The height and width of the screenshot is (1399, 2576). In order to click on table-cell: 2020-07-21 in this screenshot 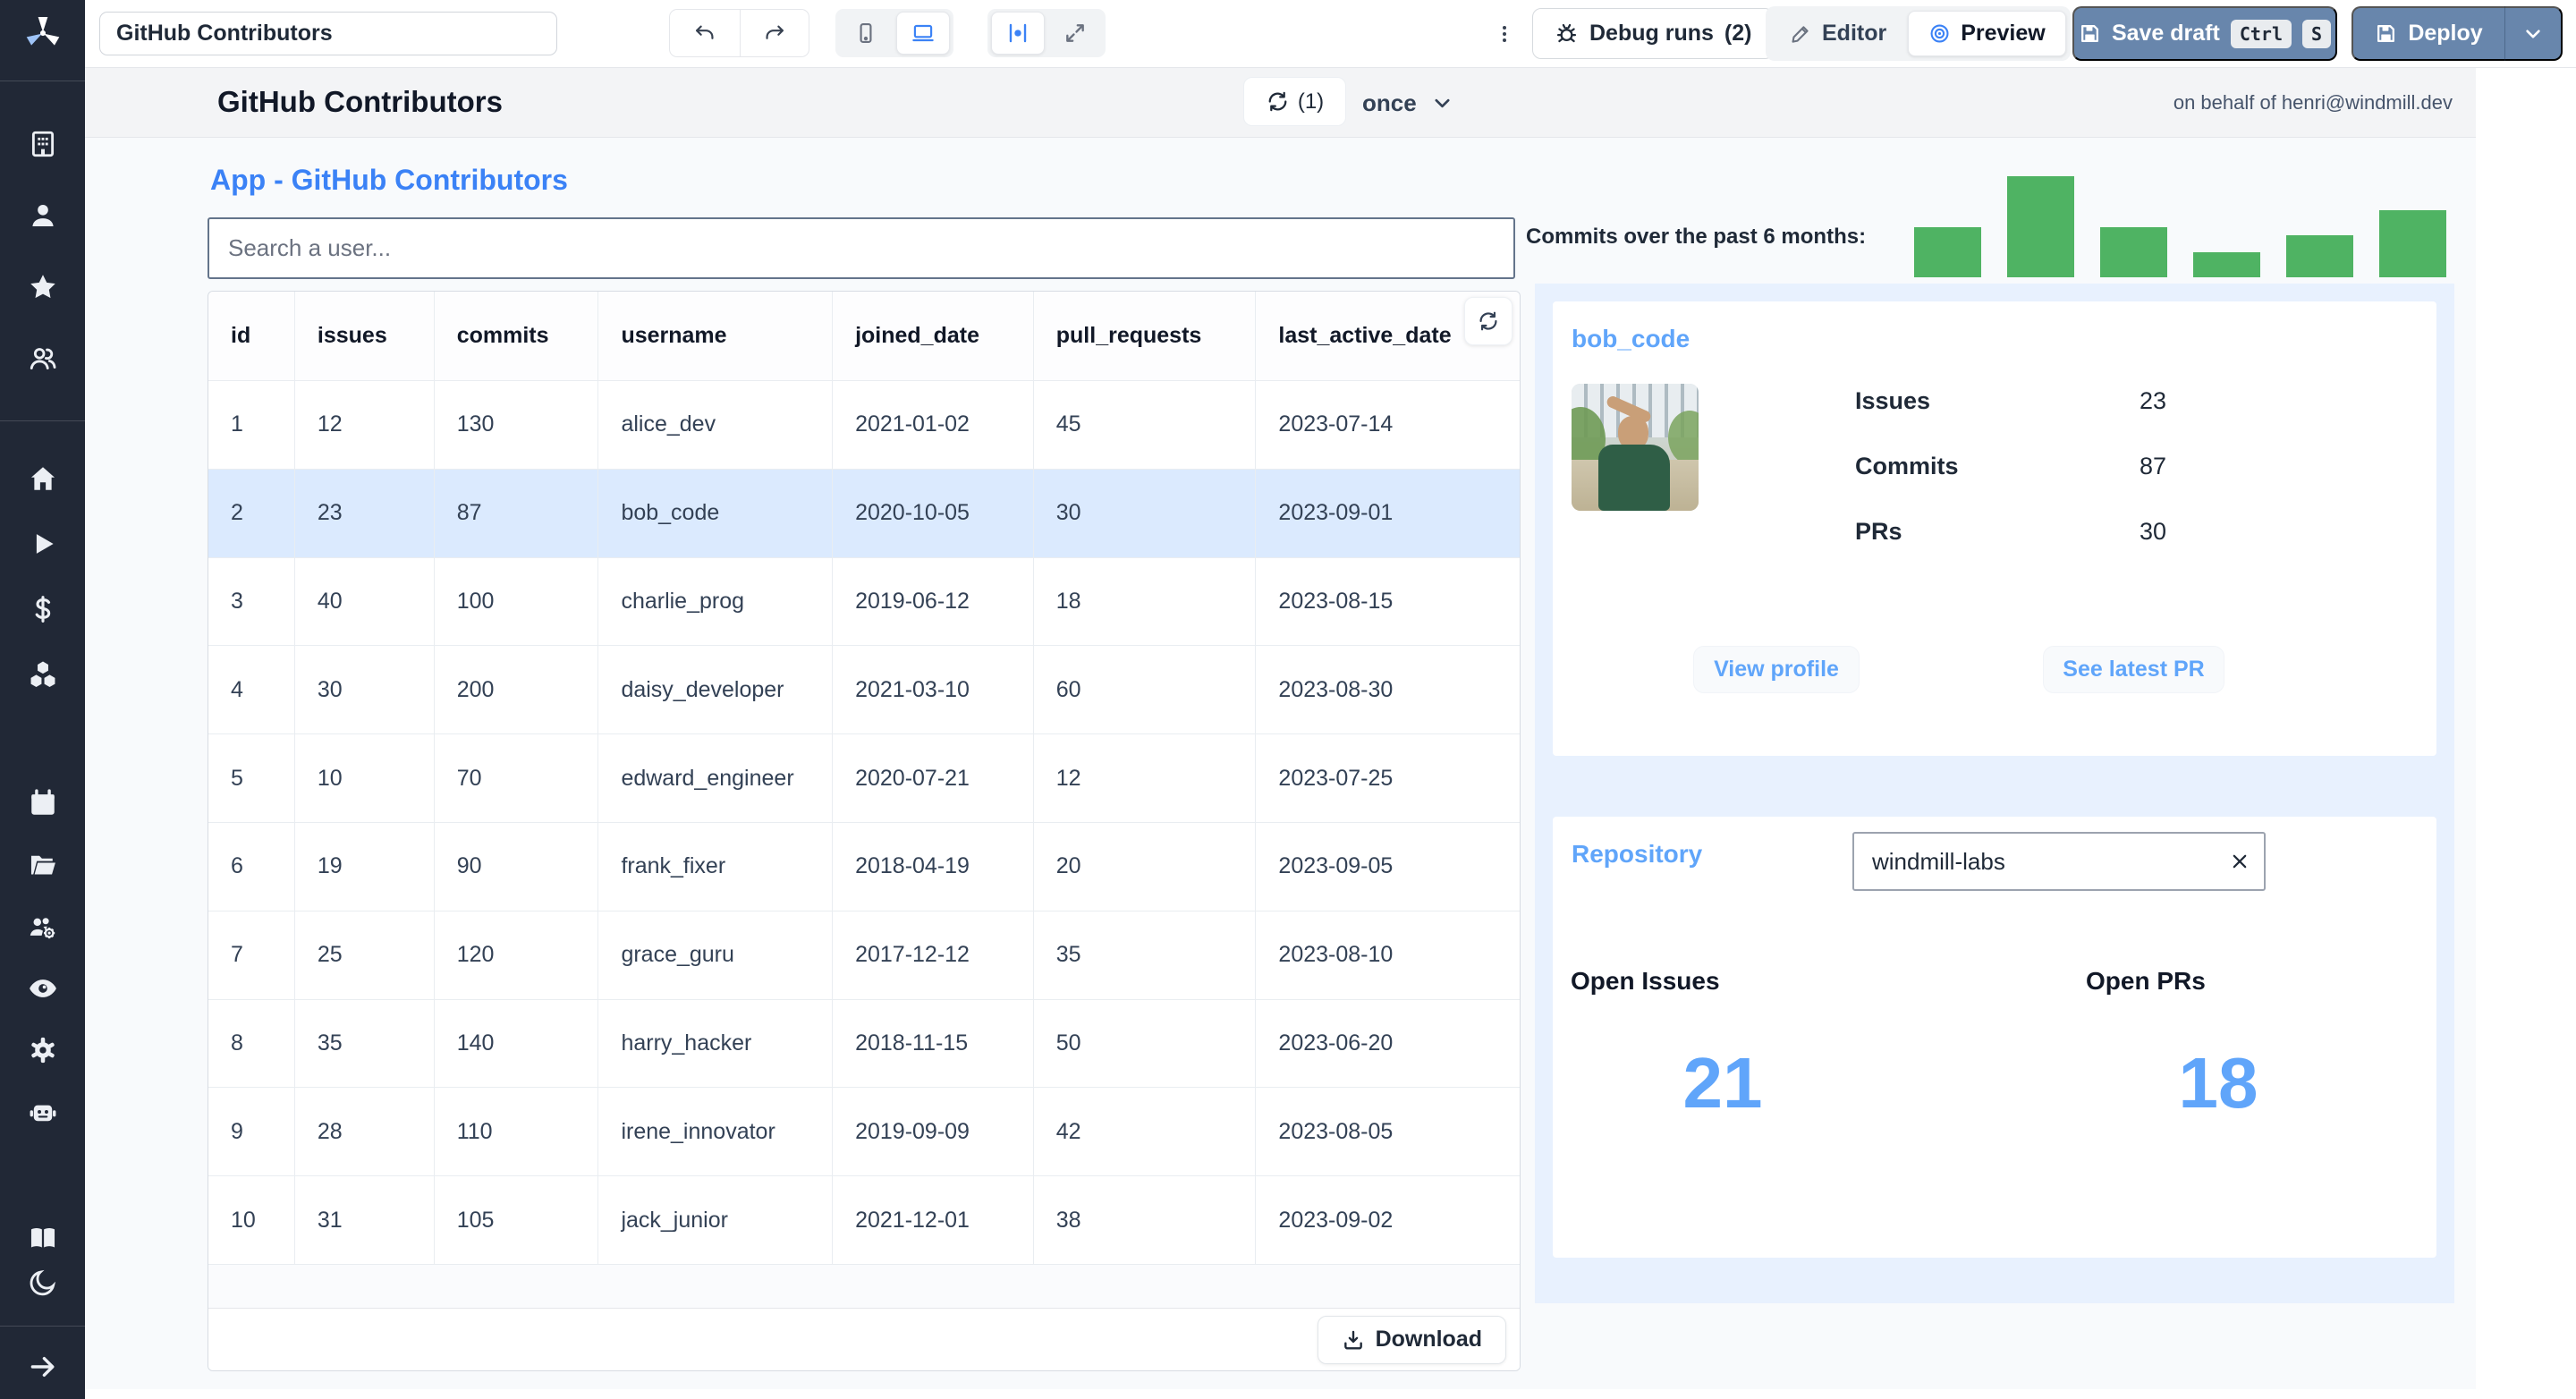, I will do `click(933, 778)`.